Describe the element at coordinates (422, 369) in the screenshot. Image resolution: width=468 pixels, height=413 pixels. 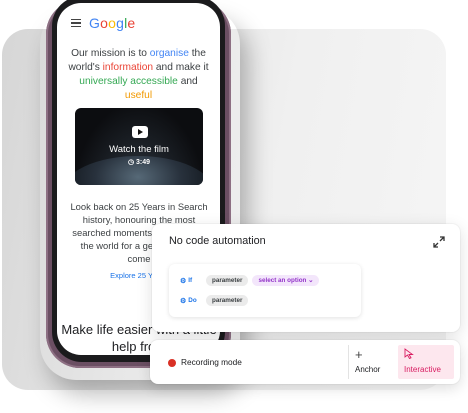
I see `interactive-label: Interactive` at that location.